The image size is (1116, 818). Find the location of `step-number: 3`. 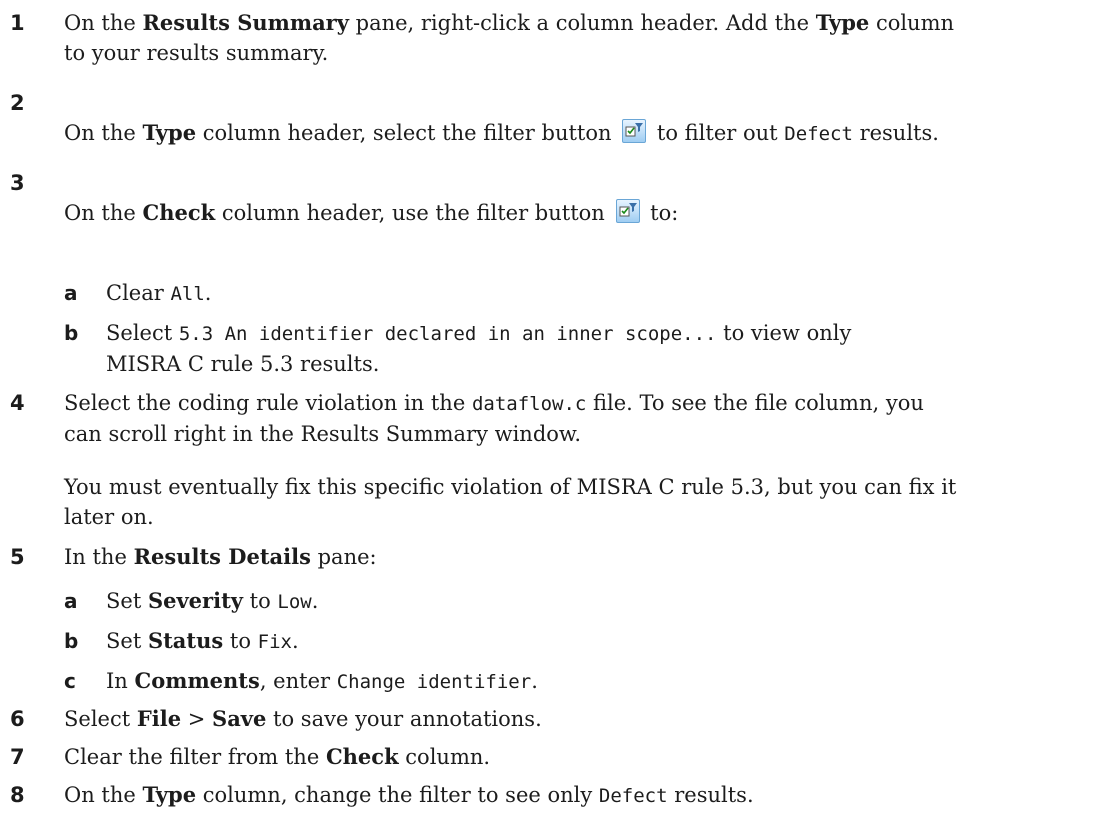

step-number: 3 is located at coordinates (17, 183).